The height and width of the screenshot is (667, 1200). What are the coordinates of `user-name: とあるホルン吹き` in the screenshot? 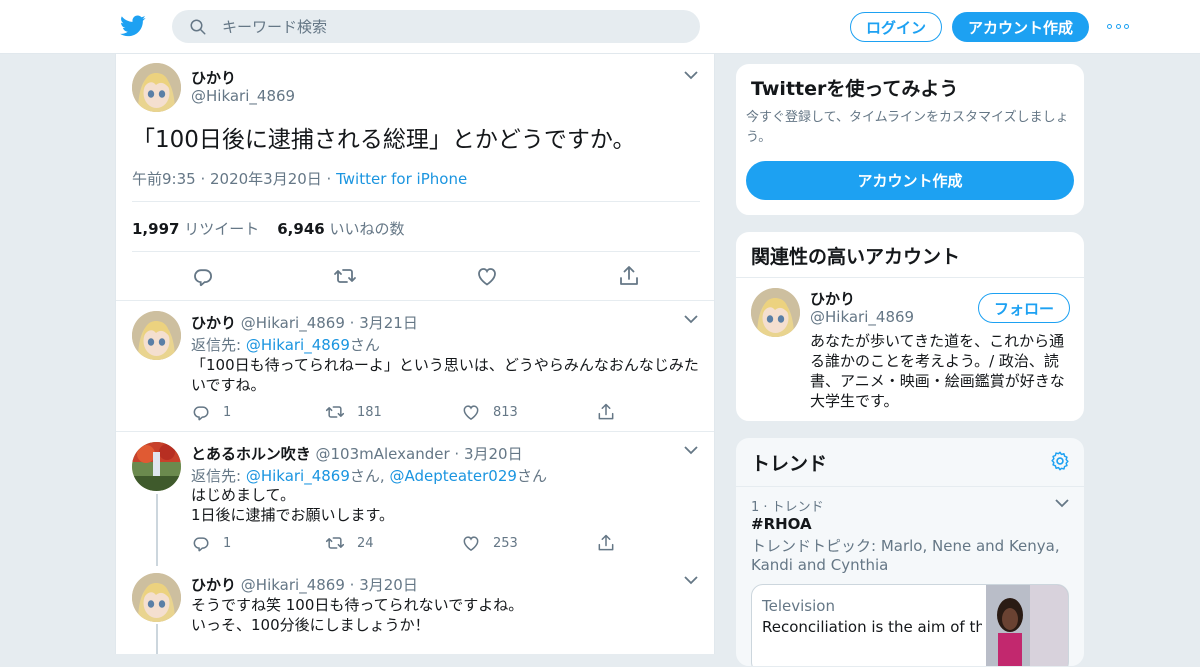 It's located at (251, 454).